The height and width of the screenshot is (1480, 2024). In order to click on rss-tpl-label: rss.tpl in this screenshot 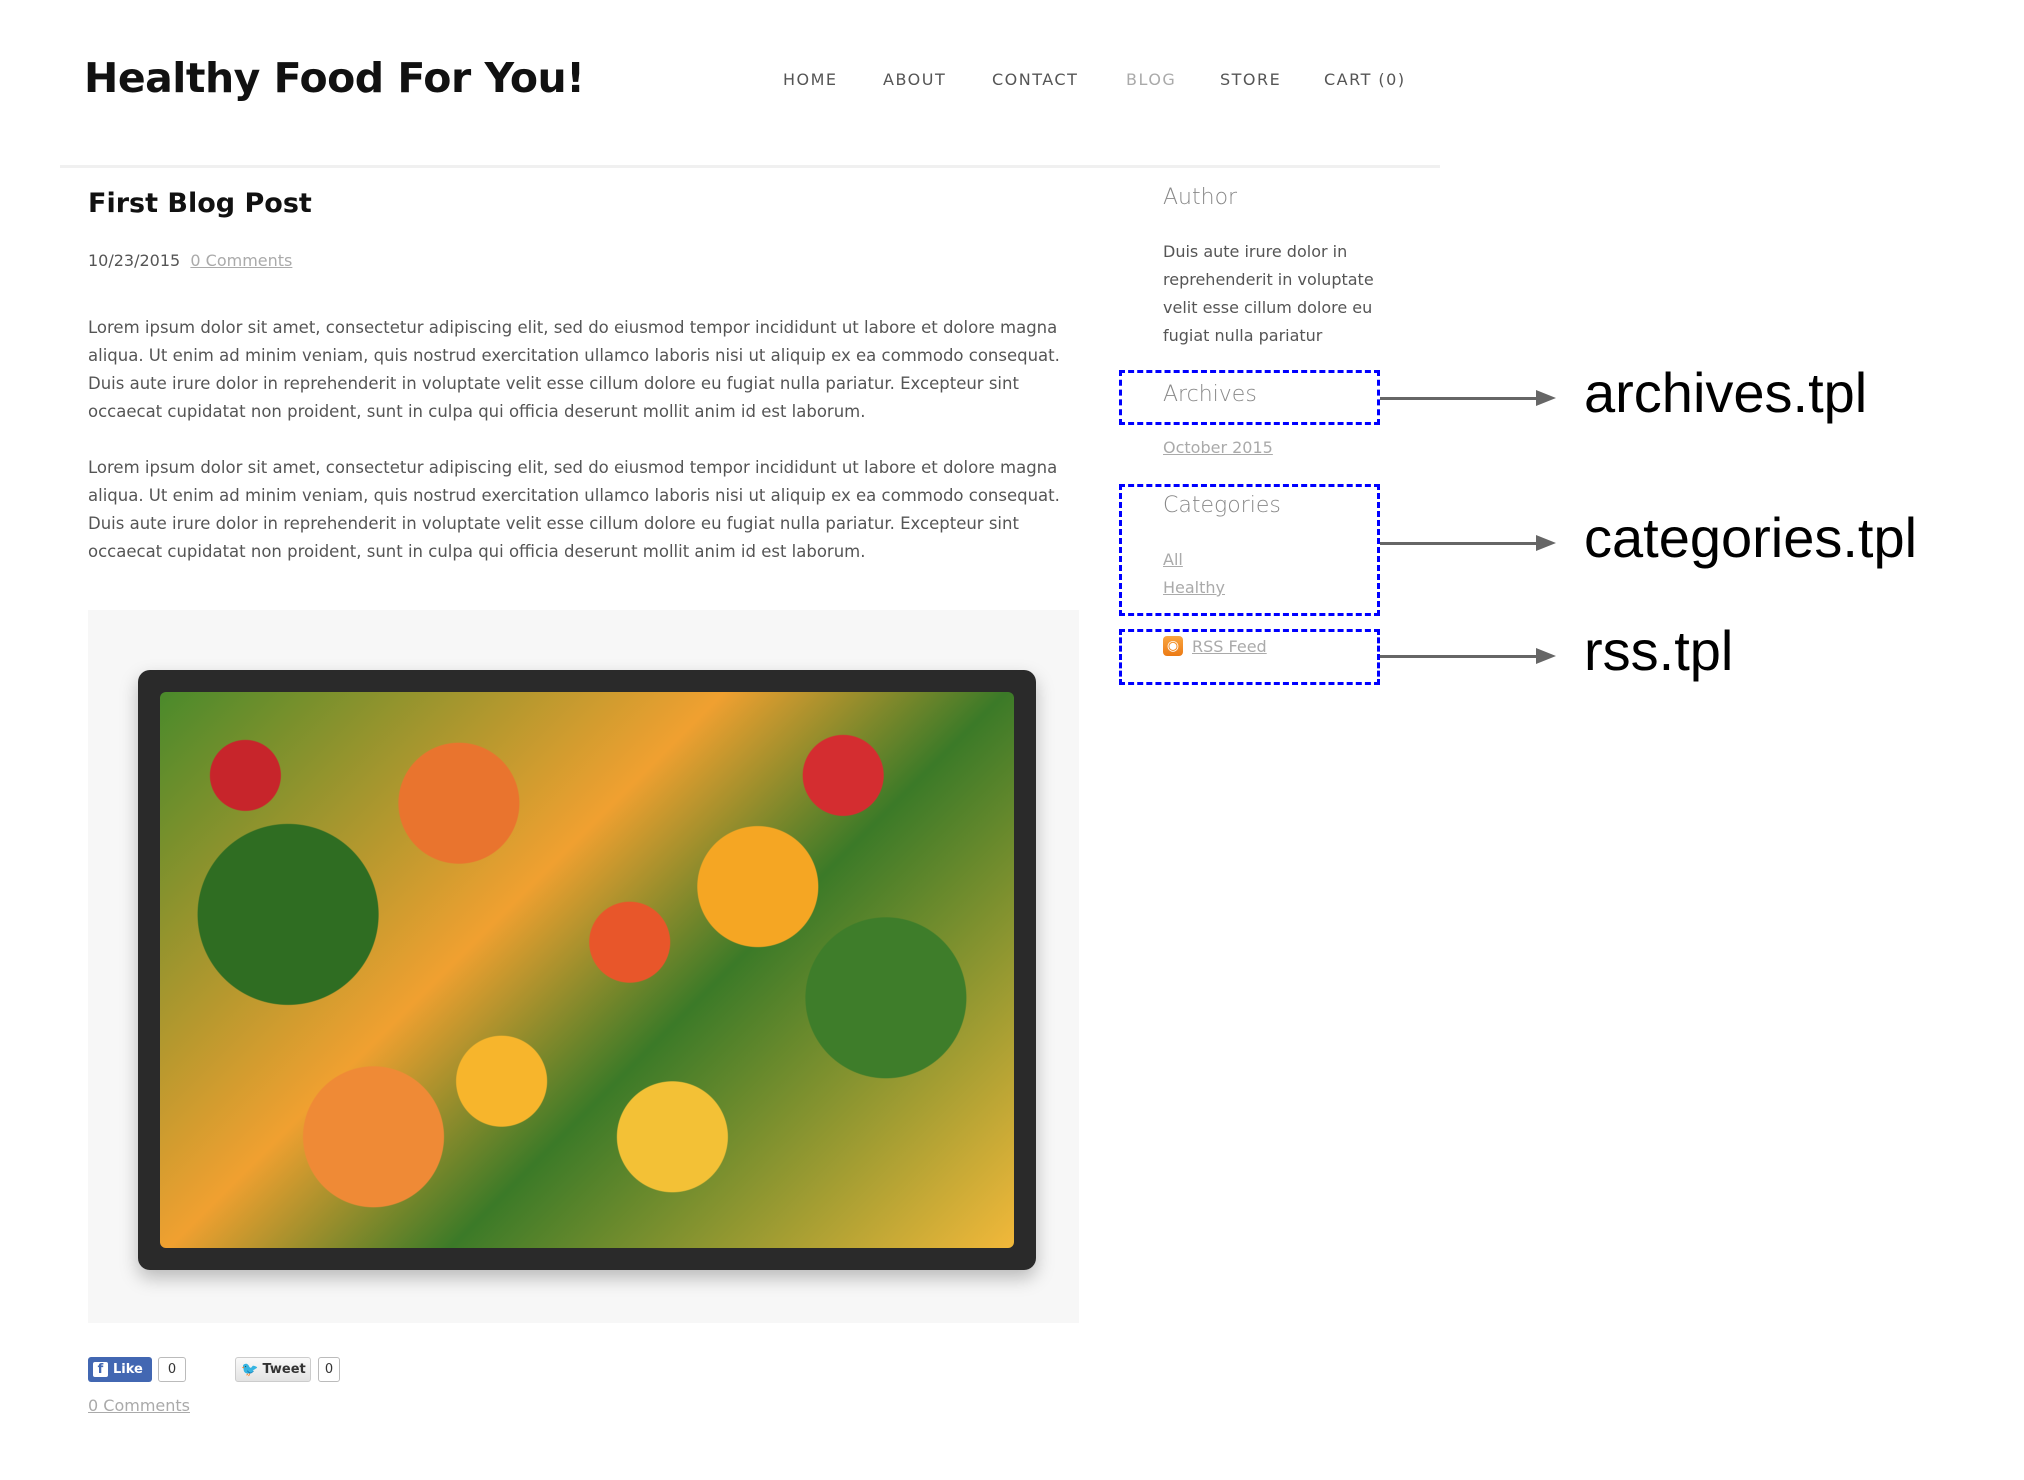, I will do `click(1659, 650)`.